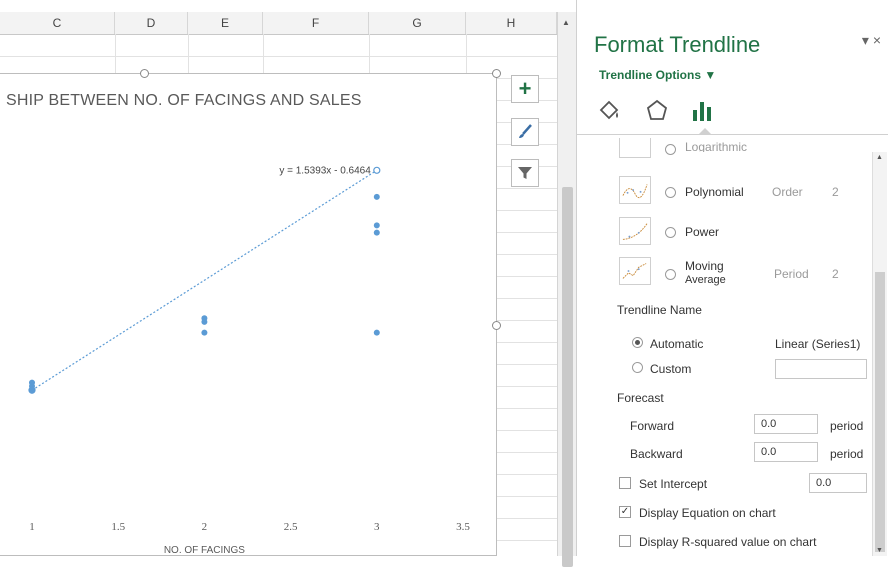 The image size is (888, 567). Describe the element at coordinates (511, 23) in the screenshot. I see `column-header-h: H` at that location.